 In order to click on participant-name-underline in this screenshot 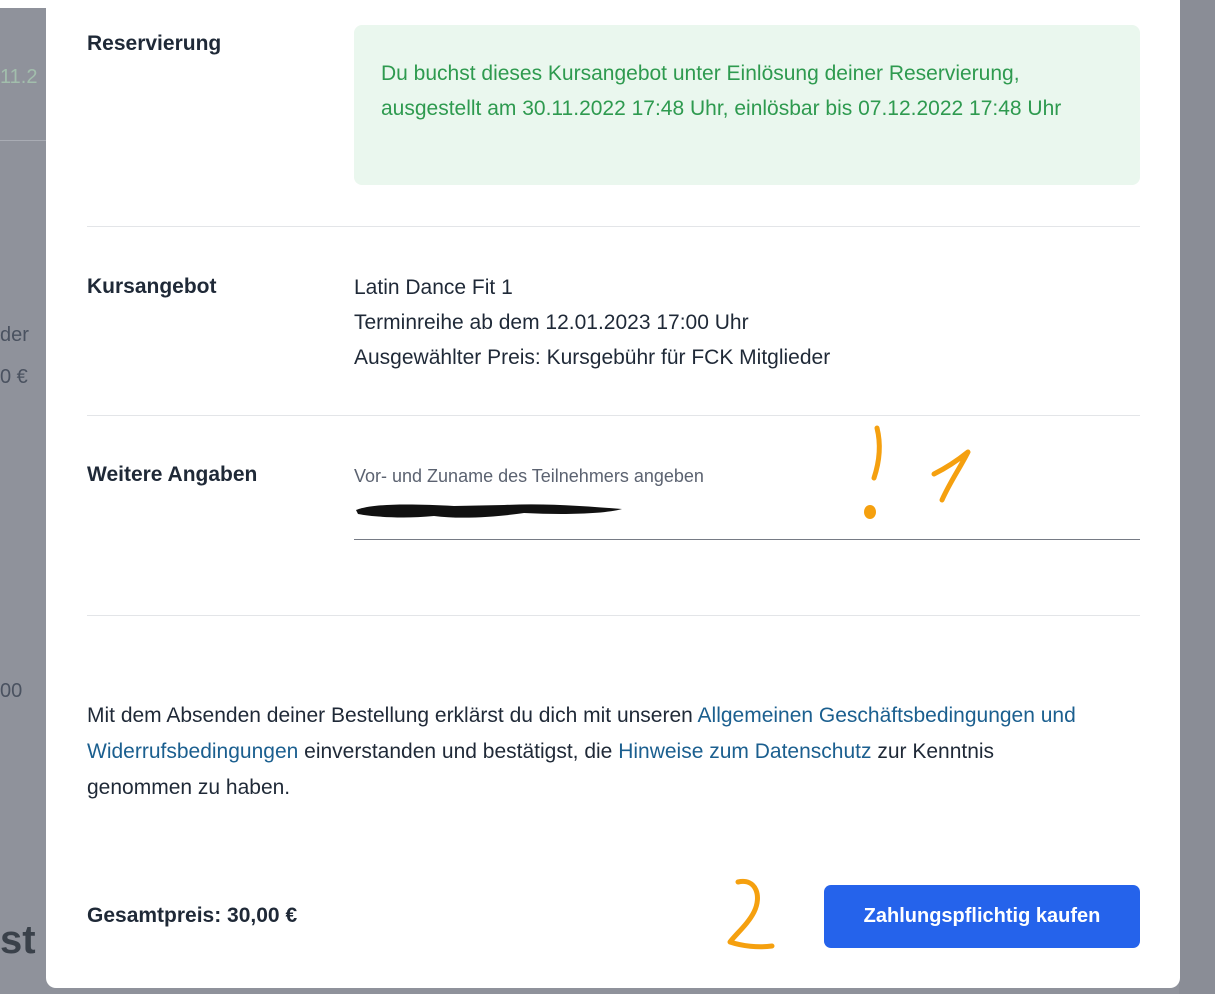, I will do `click(747, 539)`.